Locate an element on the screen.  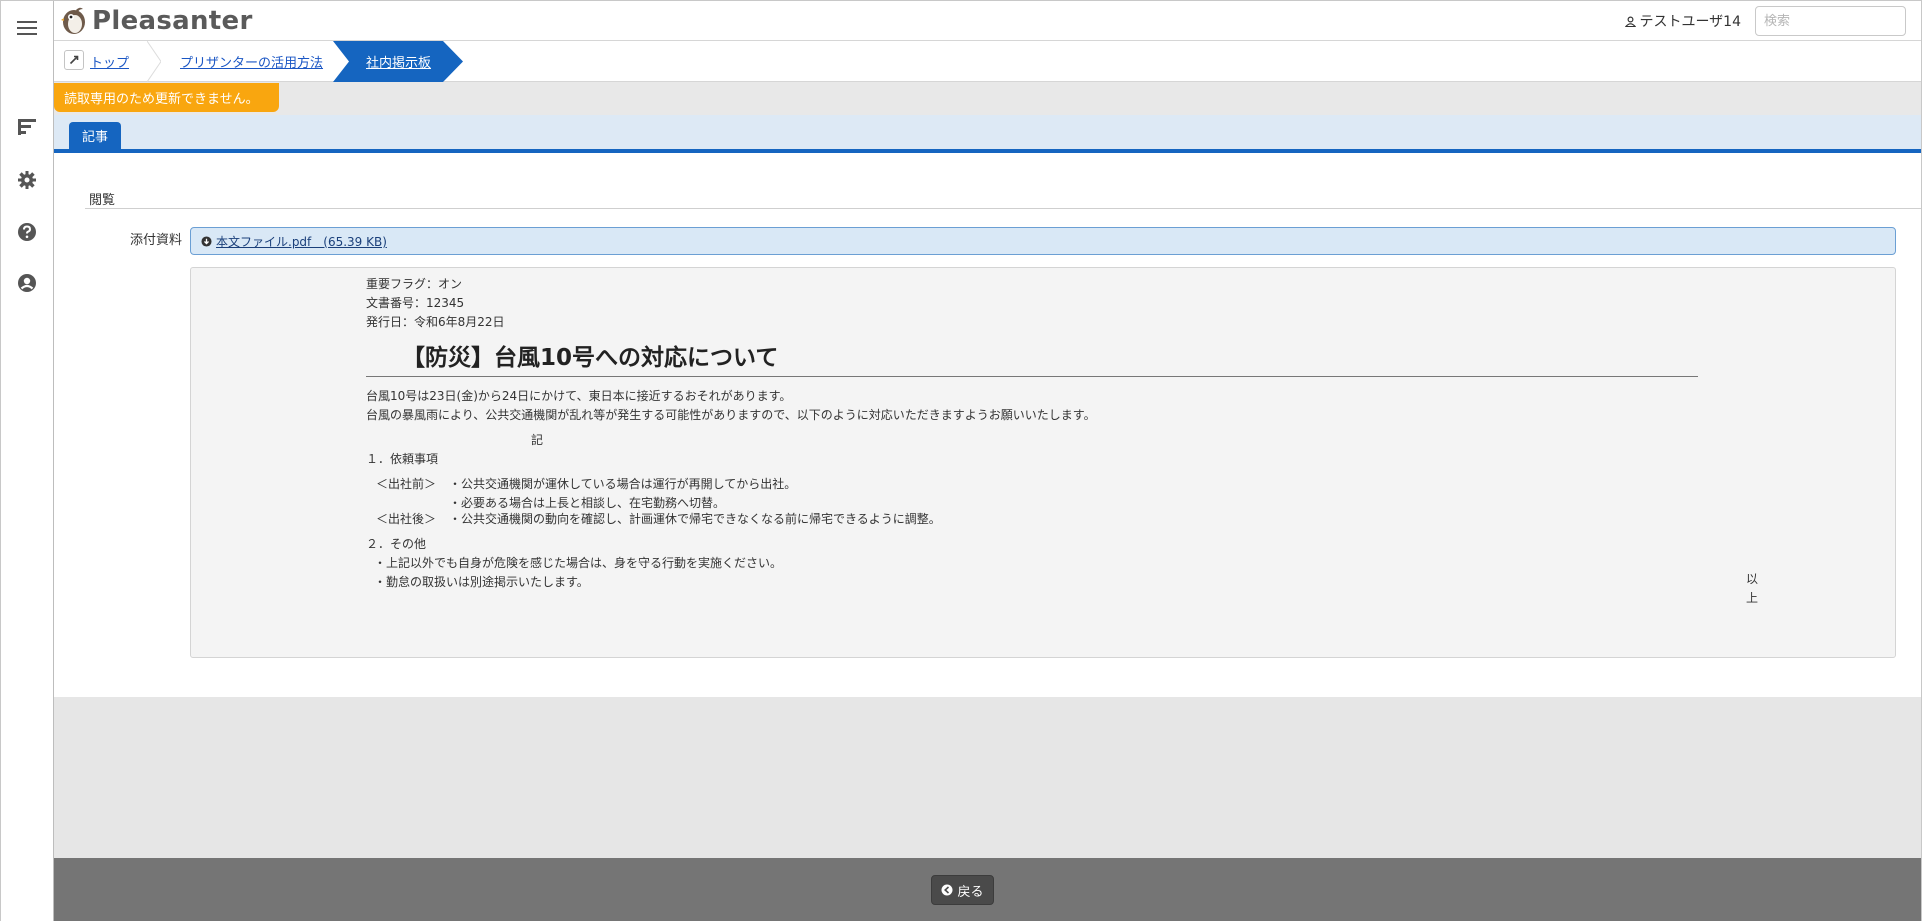
search-input is located at coordinates (1830, 21).